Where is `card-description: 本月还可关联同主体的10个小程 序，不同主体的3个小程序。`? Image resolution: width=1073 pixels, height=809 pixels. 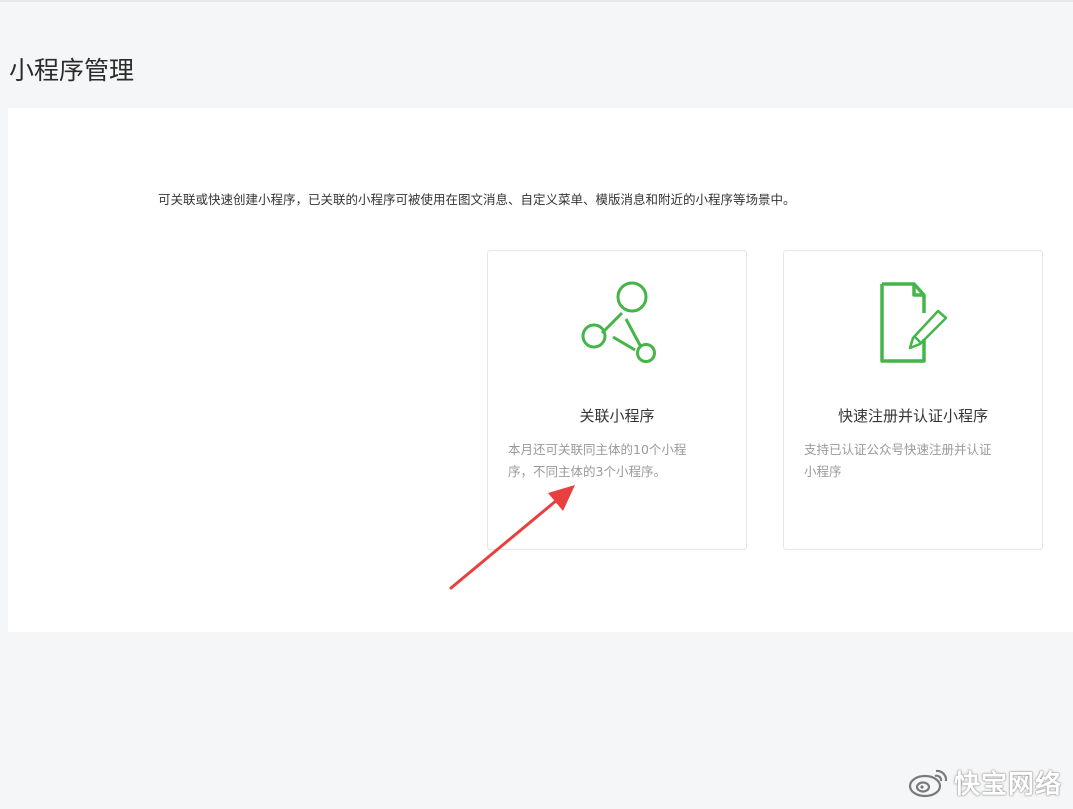
card-description: 本月还可关联同主体的10个小程 序，不同主体的3个小程序。 is located at coordinates (618, 461).